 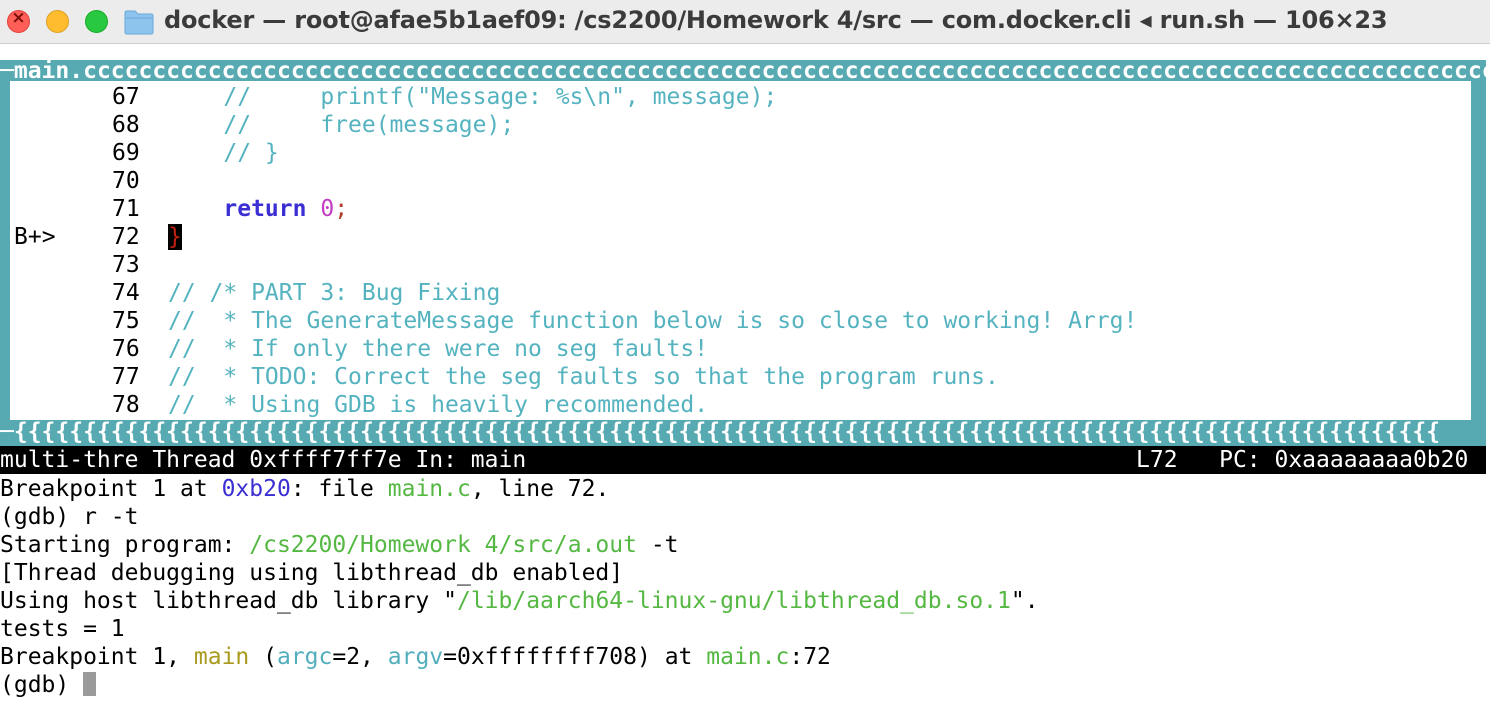 I want to click on source-line: 71 return 0;, so click(x=735, y=209).